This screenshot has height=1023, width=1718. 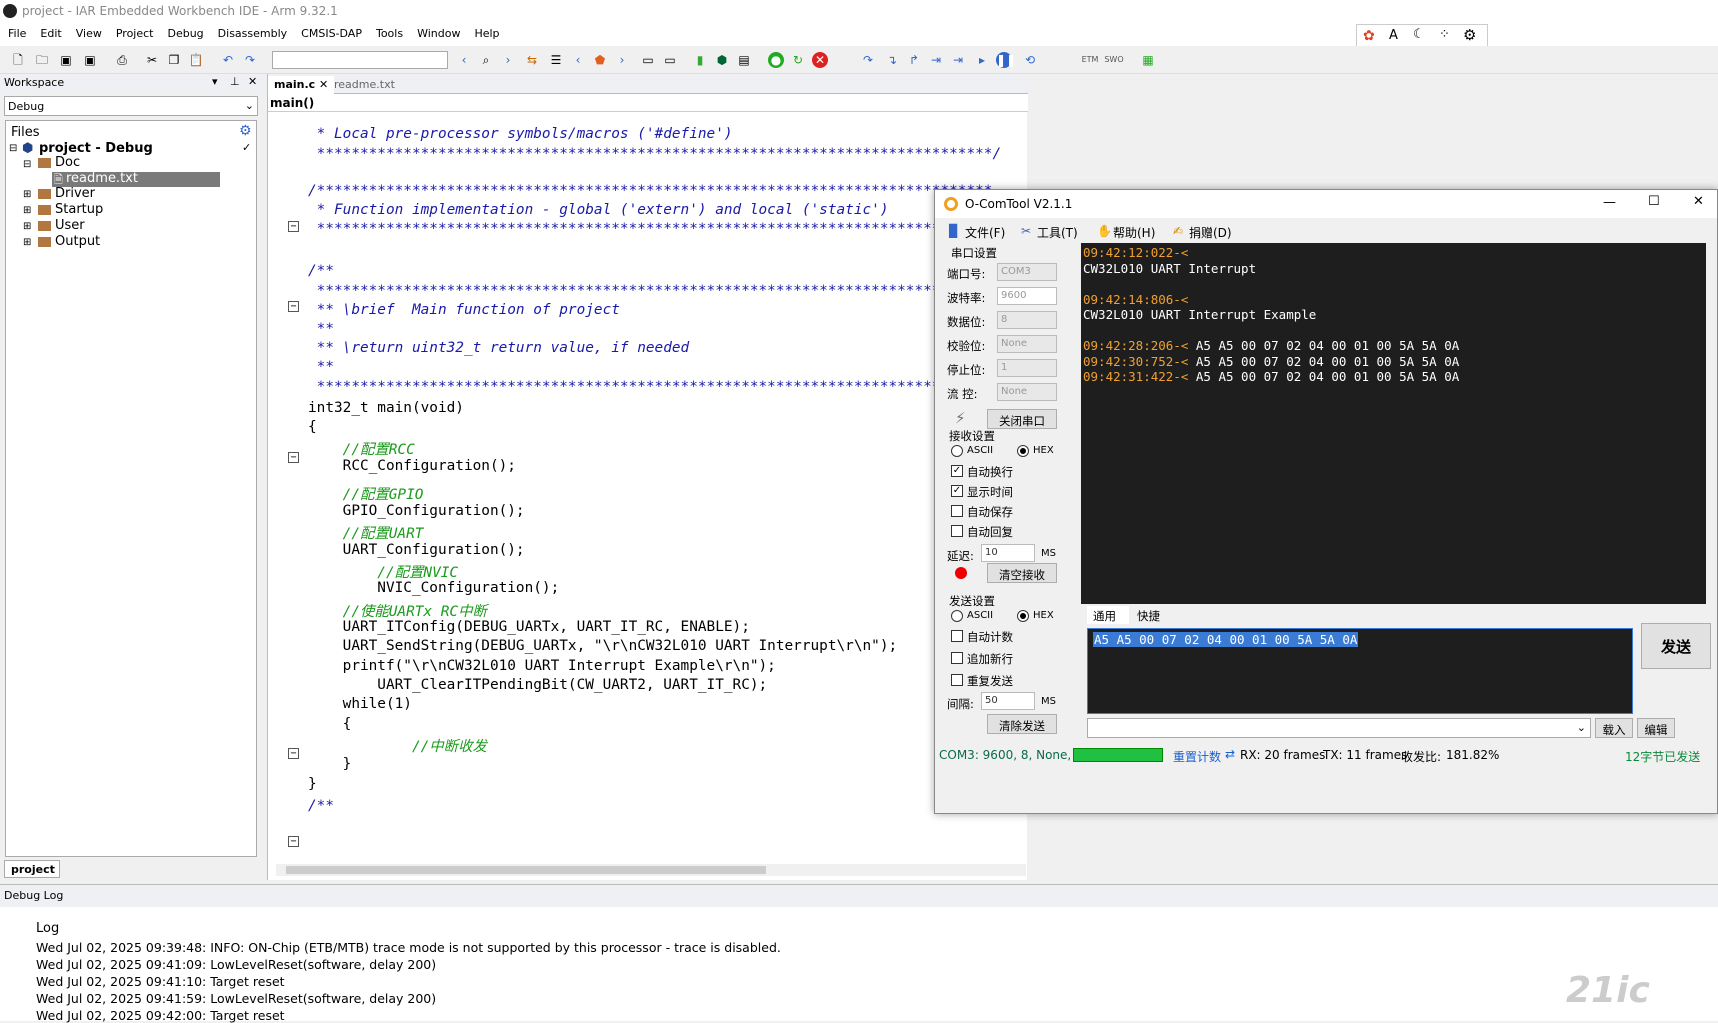 I want to click on horizontal-scrollbar, so click(x=651, y=870).